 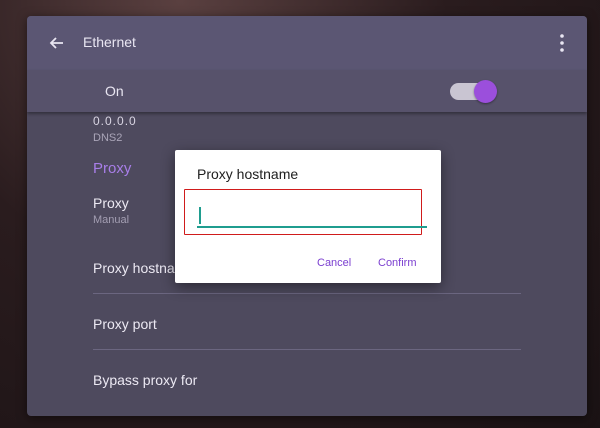 I want to click on proxy-hostname-dialog: Proxy hostname Cancel Confirm, so click(x=308, y=216).